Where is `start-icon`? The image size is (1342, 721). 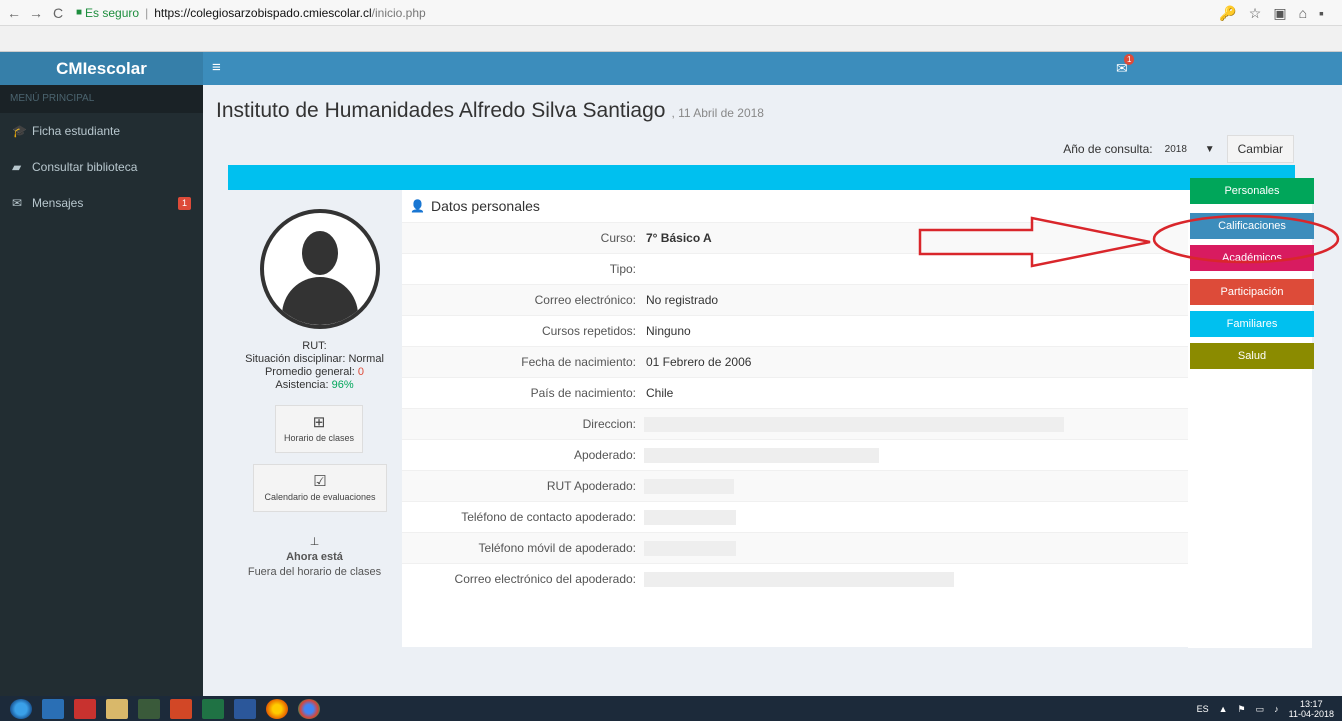
start-icon is located at coordinates (21, 708).